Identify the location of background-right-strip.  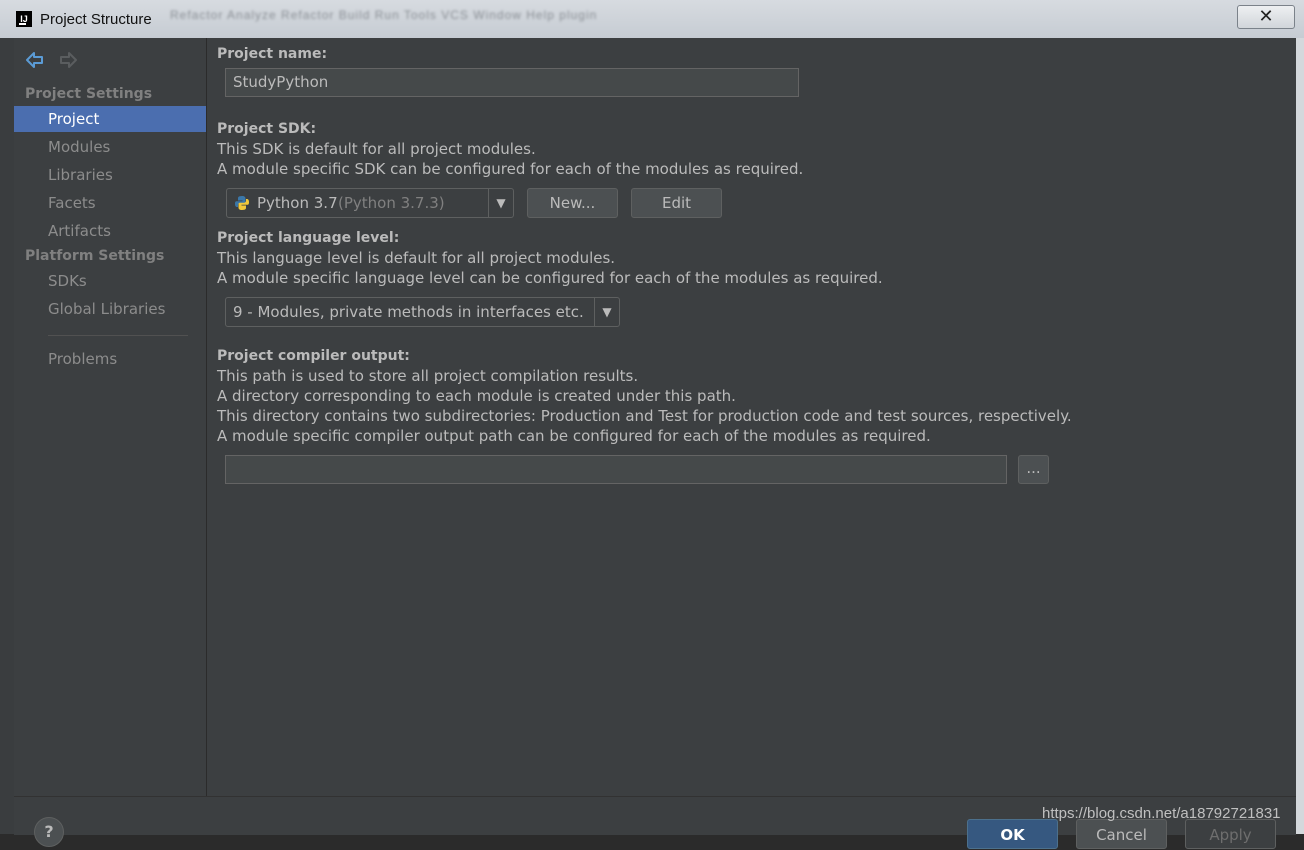
(1300, 436).